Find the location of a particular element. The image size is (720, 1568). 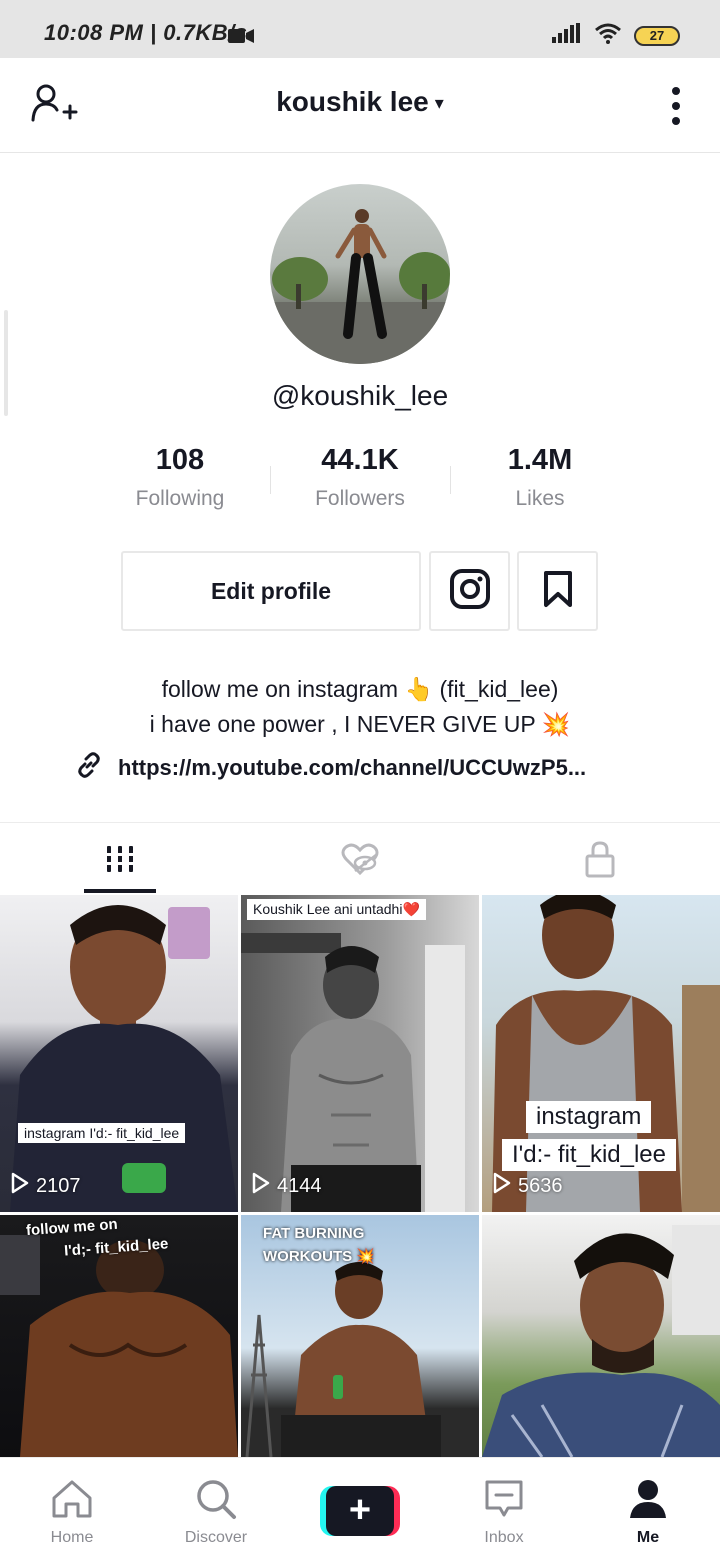

stat-label: Followers is located at coordinates (360, 498).